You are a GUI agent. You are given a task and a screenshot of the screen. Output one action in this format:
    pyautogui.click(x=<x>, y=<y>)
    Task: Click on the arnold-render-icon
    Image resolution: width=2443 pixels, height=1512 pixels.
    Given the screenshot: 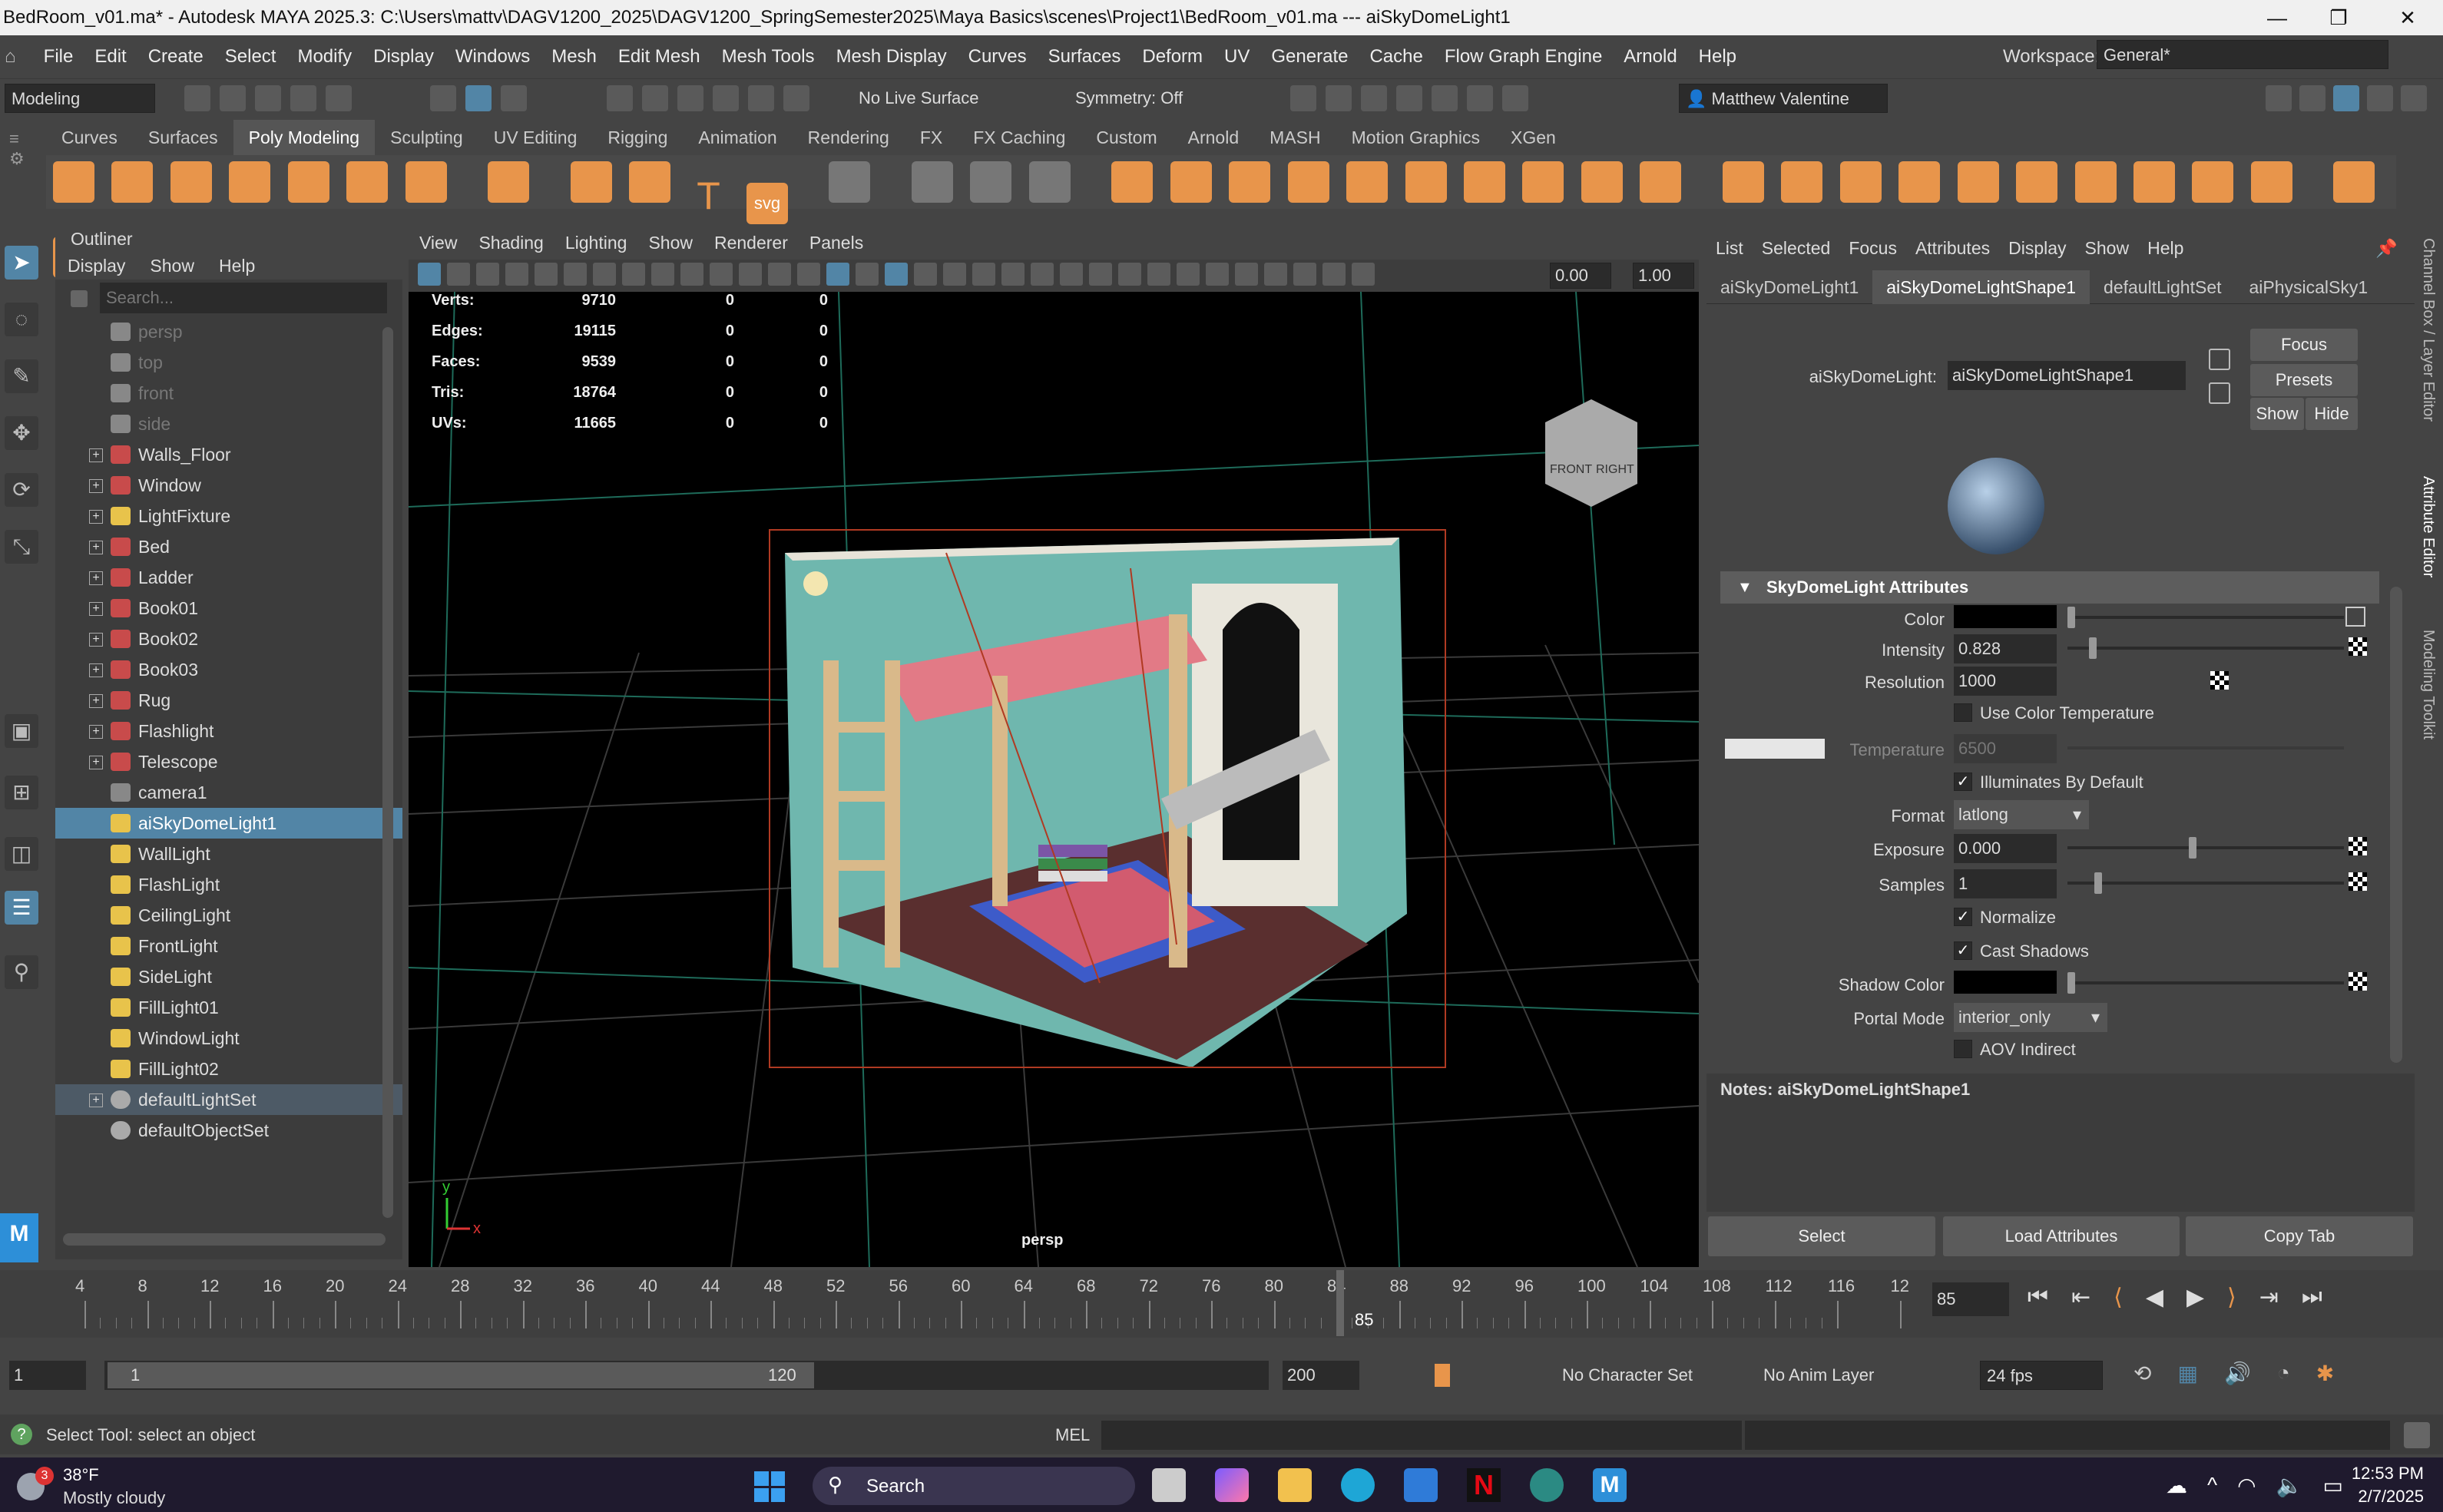 What is the action you would take?
    pyautogui.click(x=1480, y=98)
    